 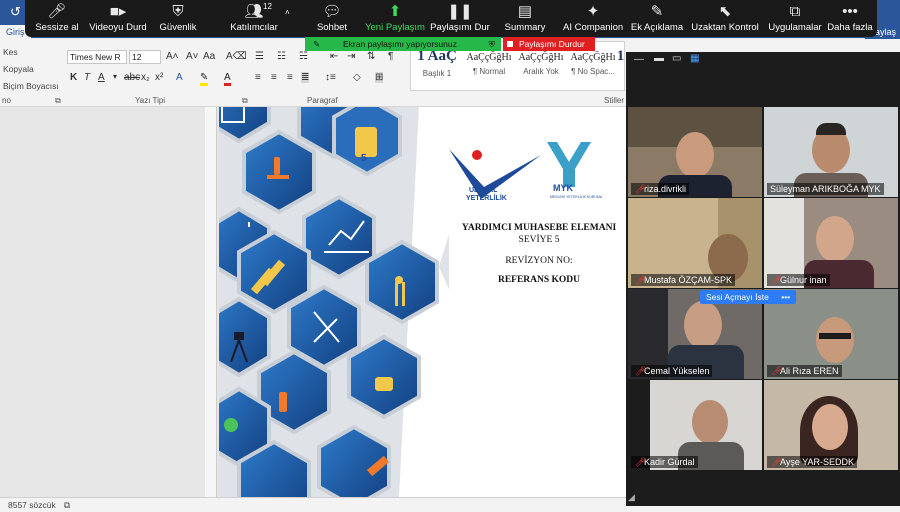 I want to click on font-launcher-icon: ⧉, so click(x=245, y=101).